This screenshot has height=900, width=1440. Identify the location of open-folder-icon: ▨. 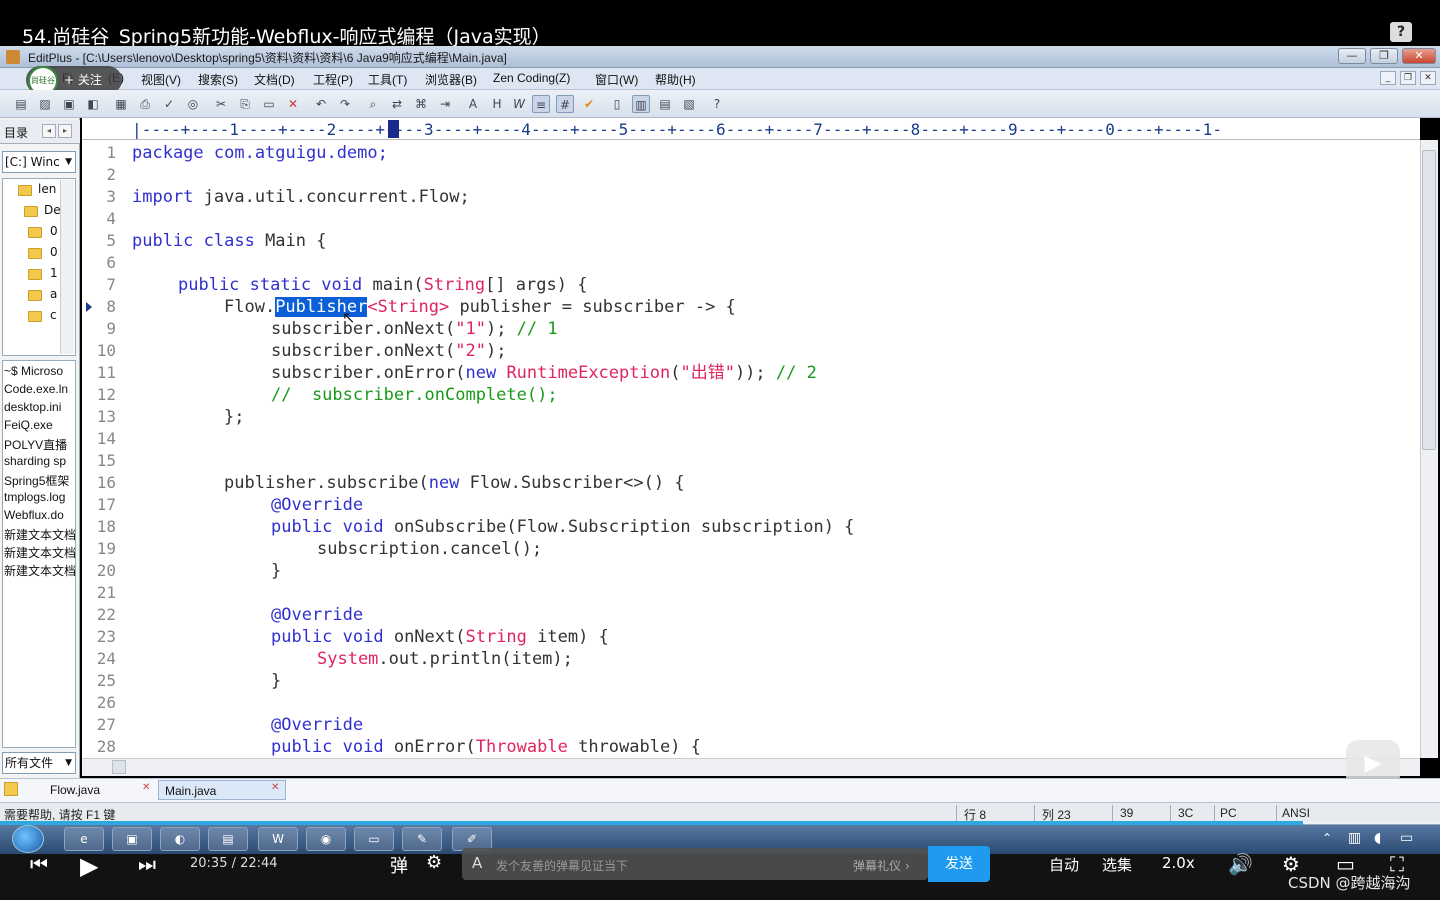
(45, 104).